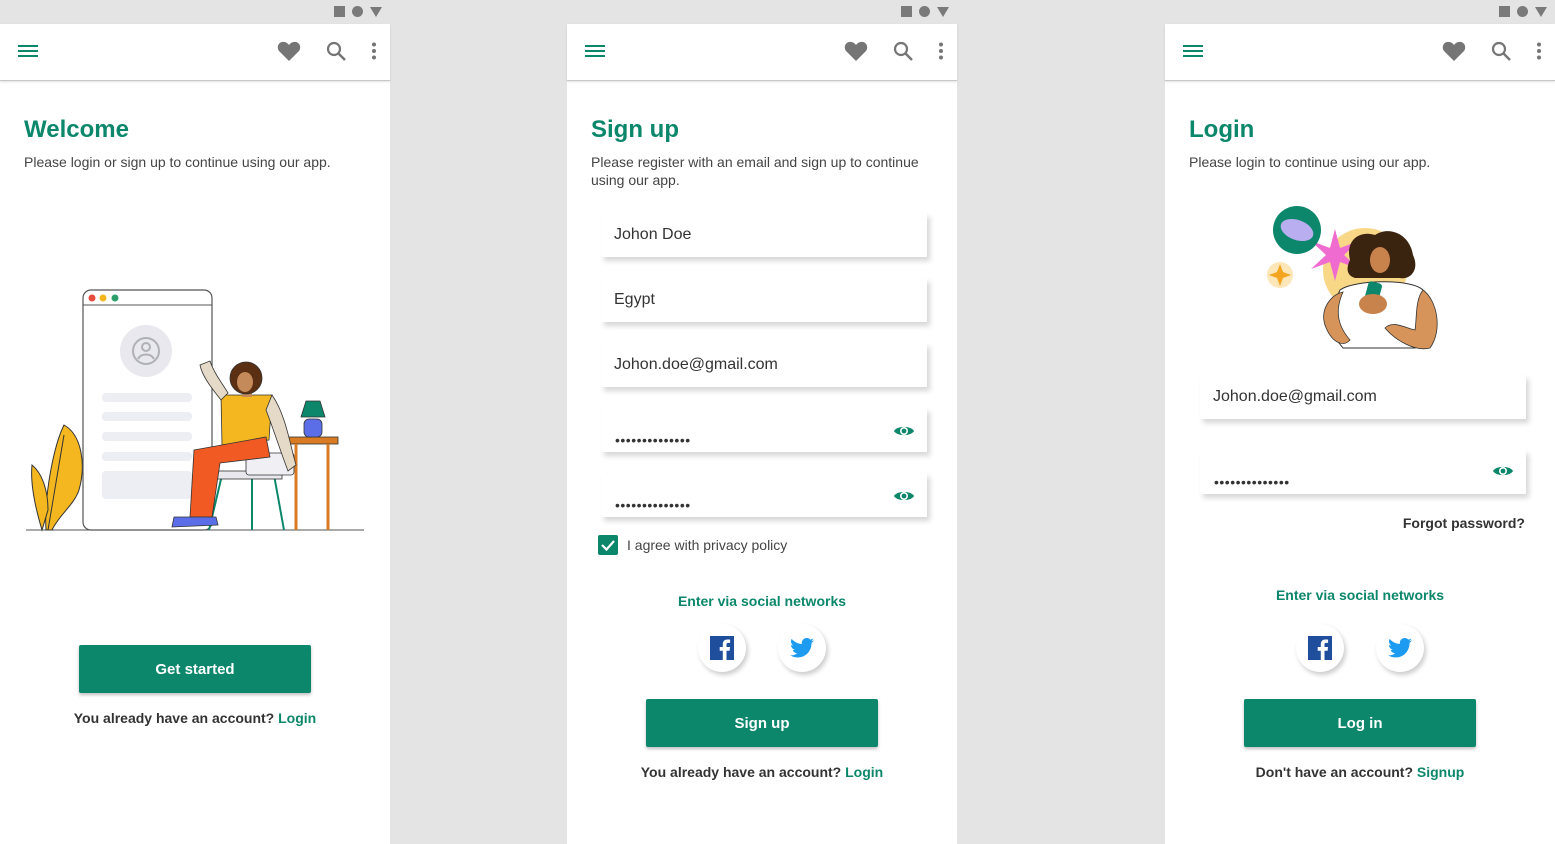  What do you see at coordinates (764, 495) in the screenshot?
I see `confirm-password-field: ••••••••••••••` at bounding box center [764, 495].